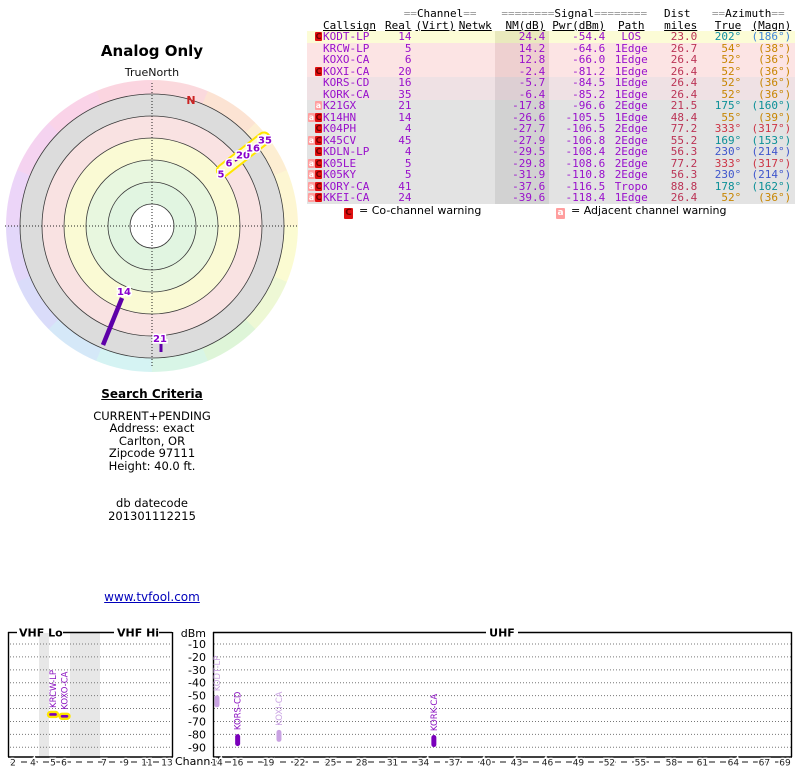 This screenshot has height=768, width=800. What do you see at coordinates (785, 763) in the screenshot?
I see `channel-tick-label: 69` at bounding box center [785, 763].